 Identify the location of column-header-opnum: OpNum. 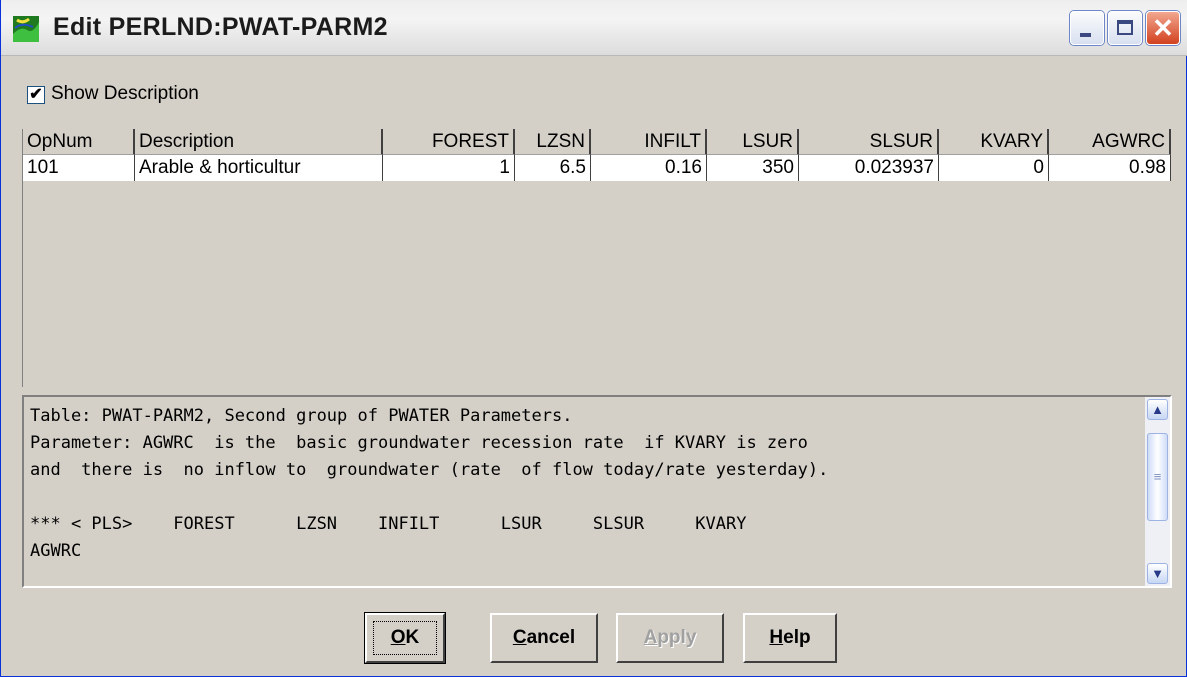
(79, 142).